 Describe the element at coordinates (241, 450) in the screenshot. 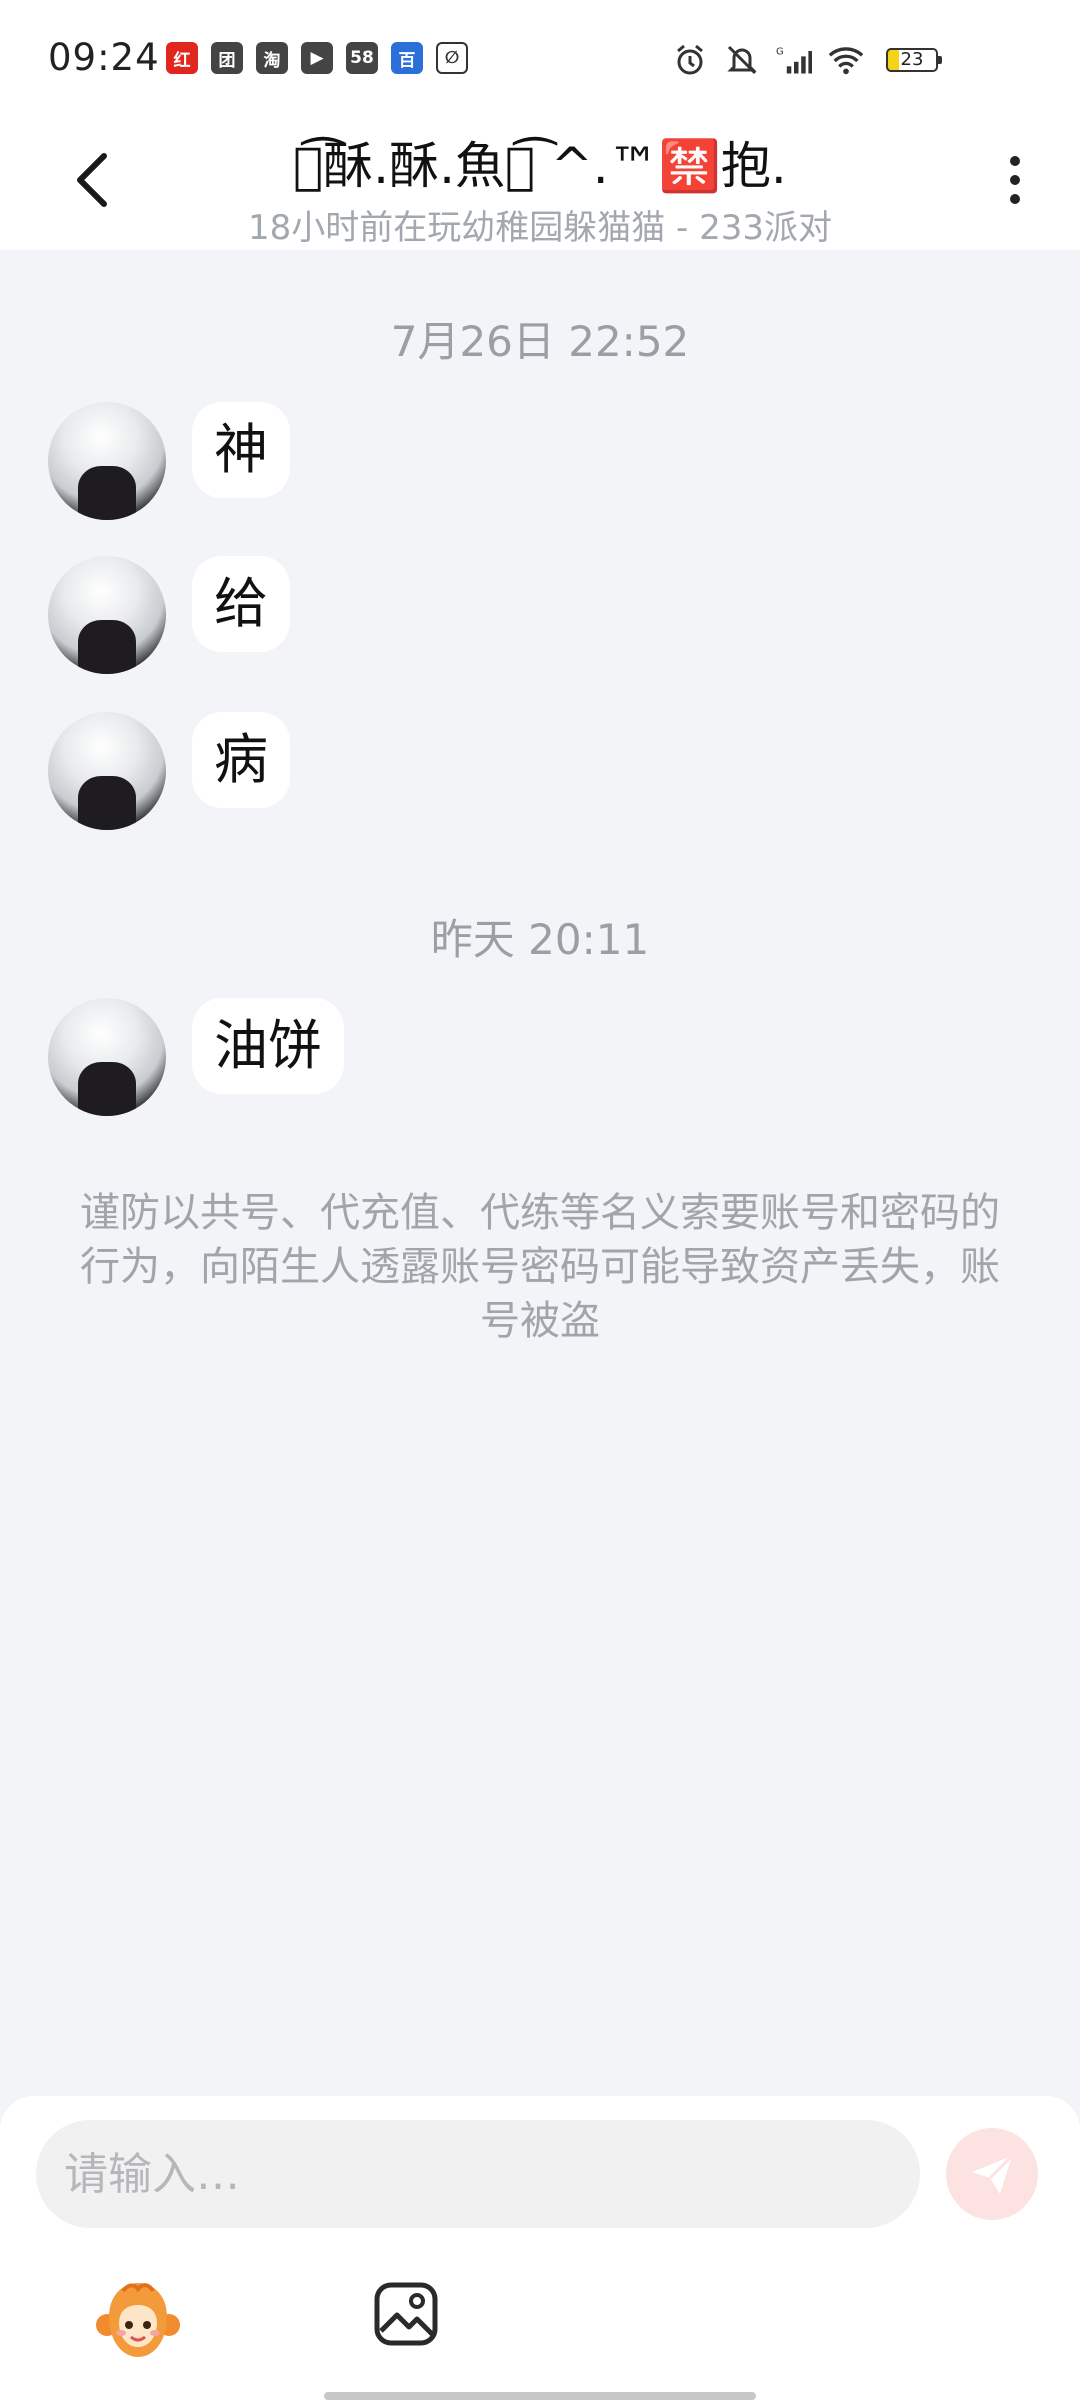

I see `message-bubble: 神` at that location.